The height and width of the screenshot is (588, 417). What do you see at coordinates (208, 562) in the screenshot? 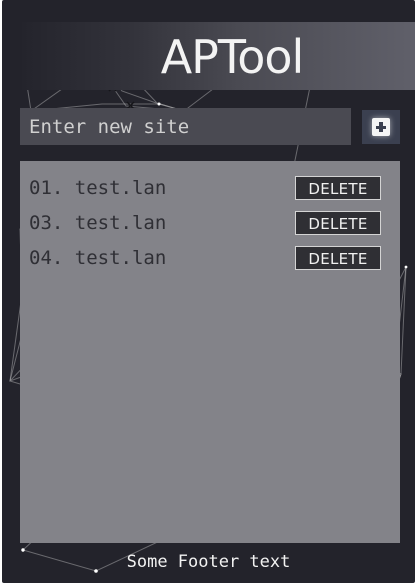
I see `footer-text: Some Footer text` at bounding box center [208, 562].